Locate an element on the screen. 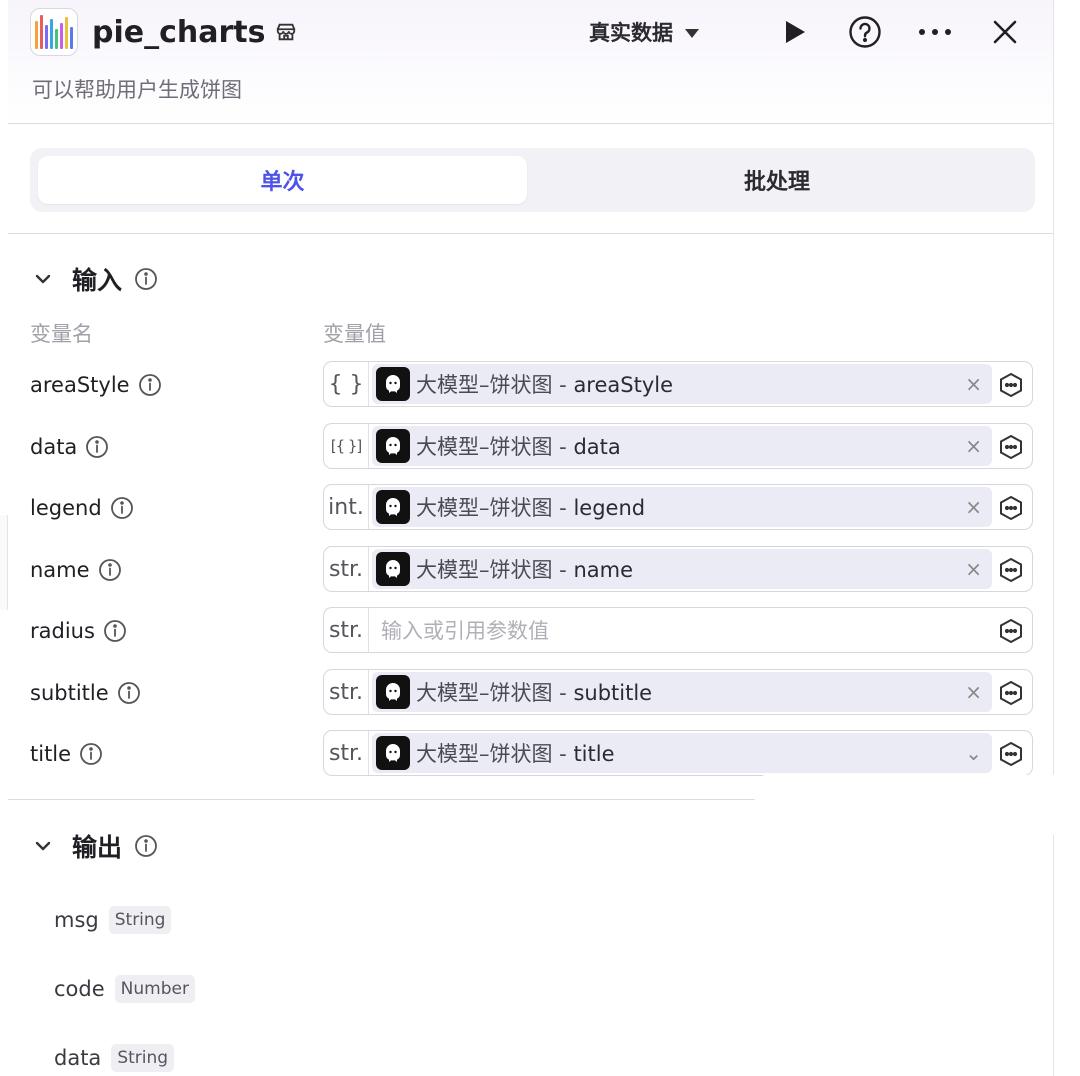  output-field-name: msg is located at coordinates (76, 920).